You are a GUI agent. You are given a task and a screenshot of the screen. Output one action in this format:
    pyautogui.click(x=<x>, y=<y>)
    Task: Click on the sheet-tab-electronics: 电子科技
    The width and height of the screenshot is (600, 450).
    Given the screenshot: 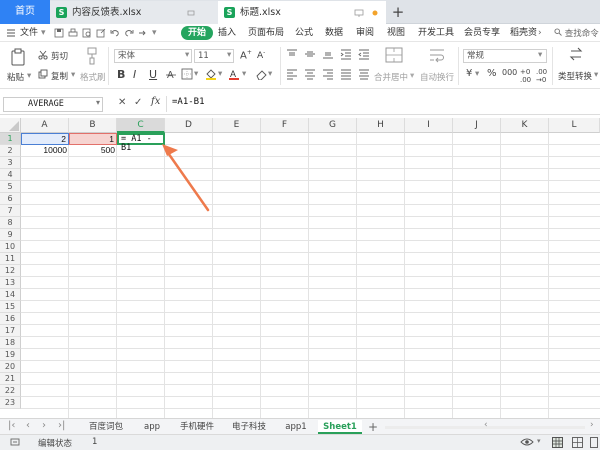 What is the action you would take?
    pyautogui.click(x=249, y=427)
    